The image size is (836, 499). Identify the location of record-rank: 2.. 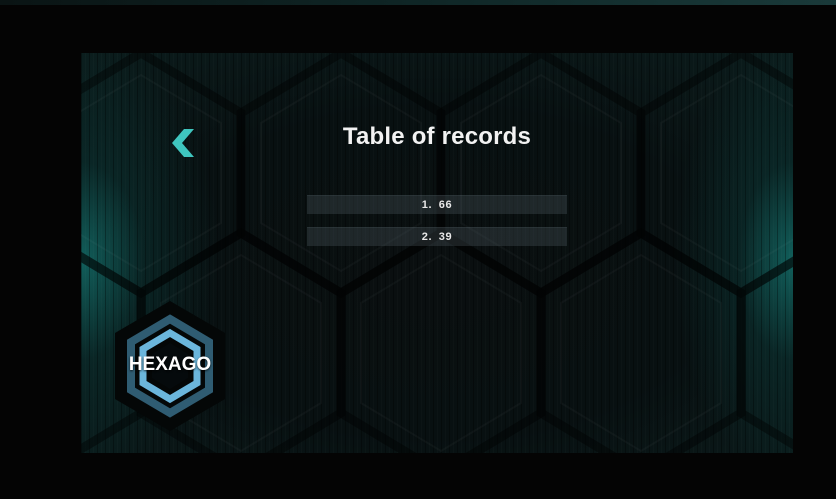
(427, 237).